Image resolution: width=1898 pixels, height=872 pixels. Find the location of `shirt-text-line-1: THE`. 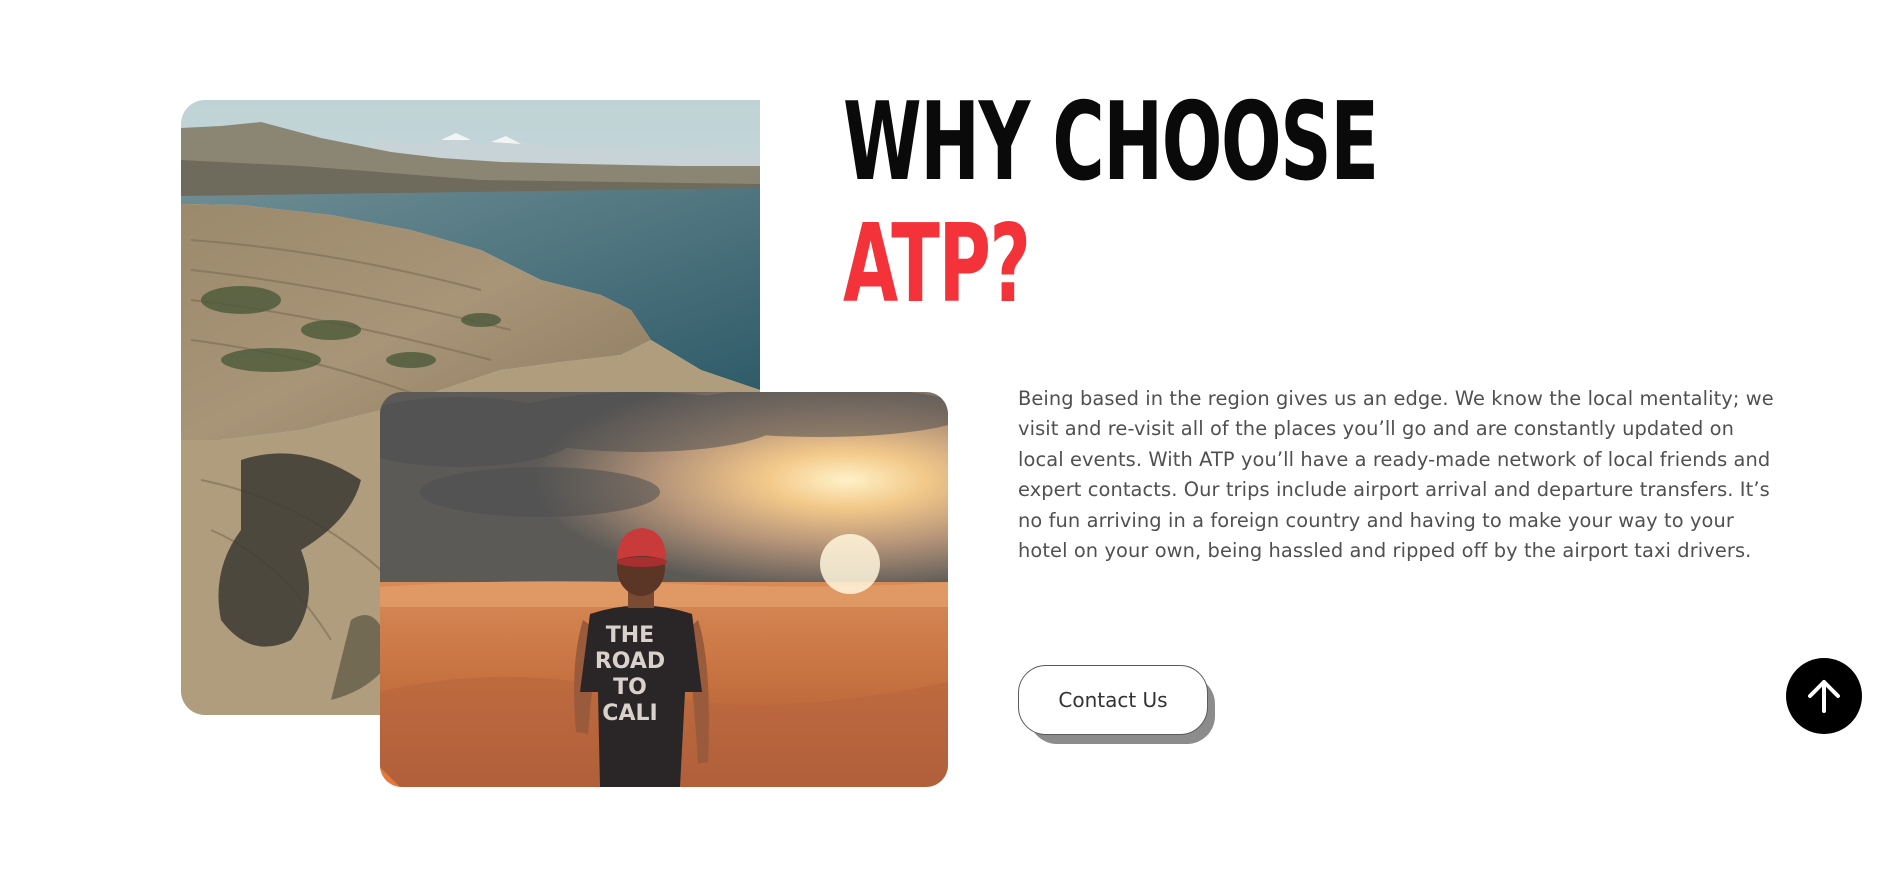

shirt-text-line-1: THE is located at coordinates (630, 635).